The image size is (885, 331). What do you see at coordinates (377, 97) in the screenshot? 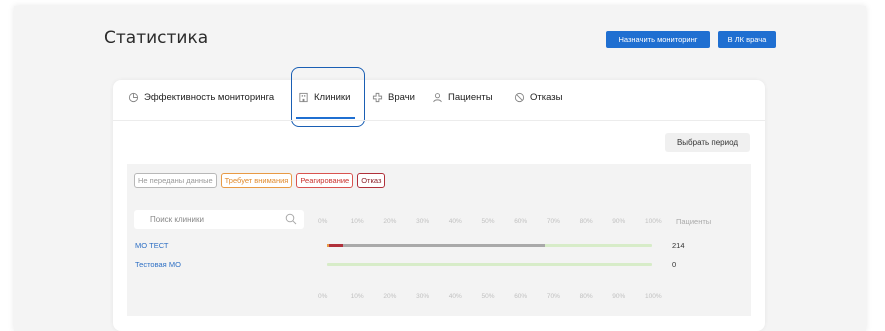
I see `medical-cross-icon` at bounding box center [377, 97].